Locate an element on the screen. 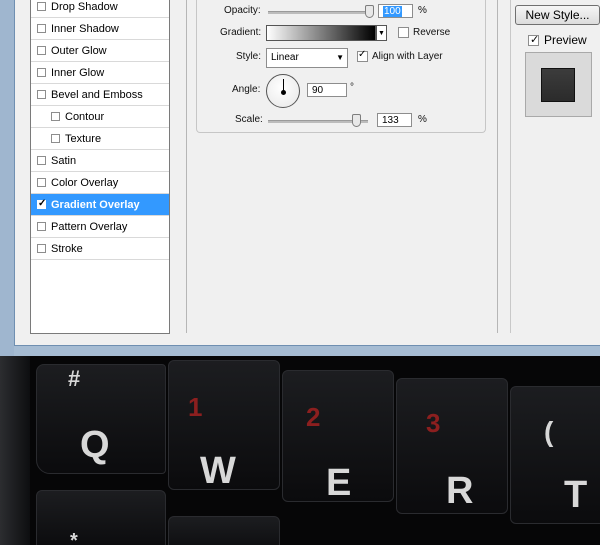 This screenshot has width=600, height=545. style-item-label: Contour is located at coordinates (85, 116).